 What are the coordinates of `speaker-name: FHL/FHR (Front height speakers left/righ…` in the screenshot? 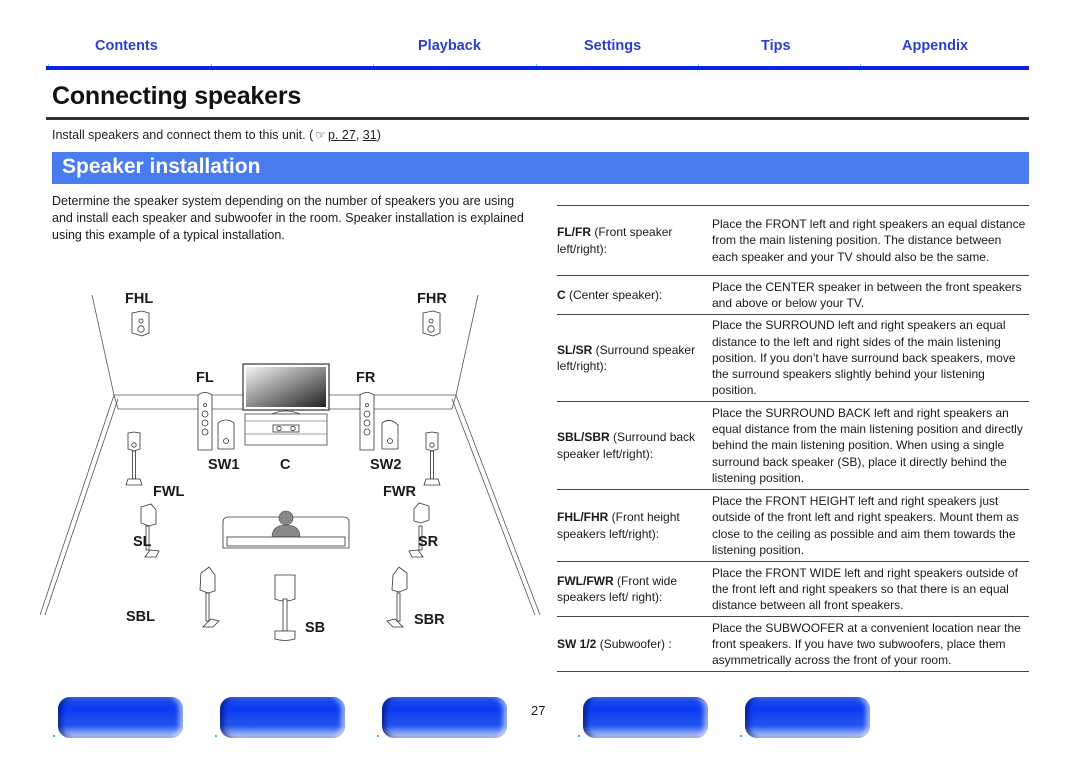 It's located at (618, 525).